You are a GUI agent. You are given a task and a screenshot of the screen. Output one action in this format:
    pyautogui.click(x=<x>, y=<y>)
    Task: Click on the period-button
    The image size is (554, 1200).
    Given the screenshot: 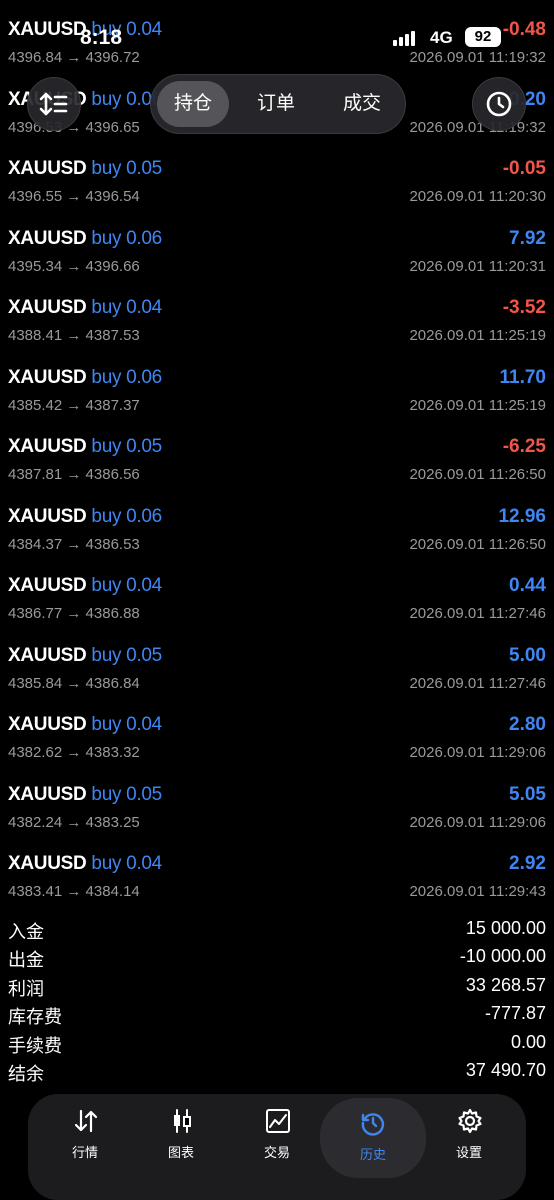 What is the action you would take?
    pyautogui.click(x=499, y=104)
    